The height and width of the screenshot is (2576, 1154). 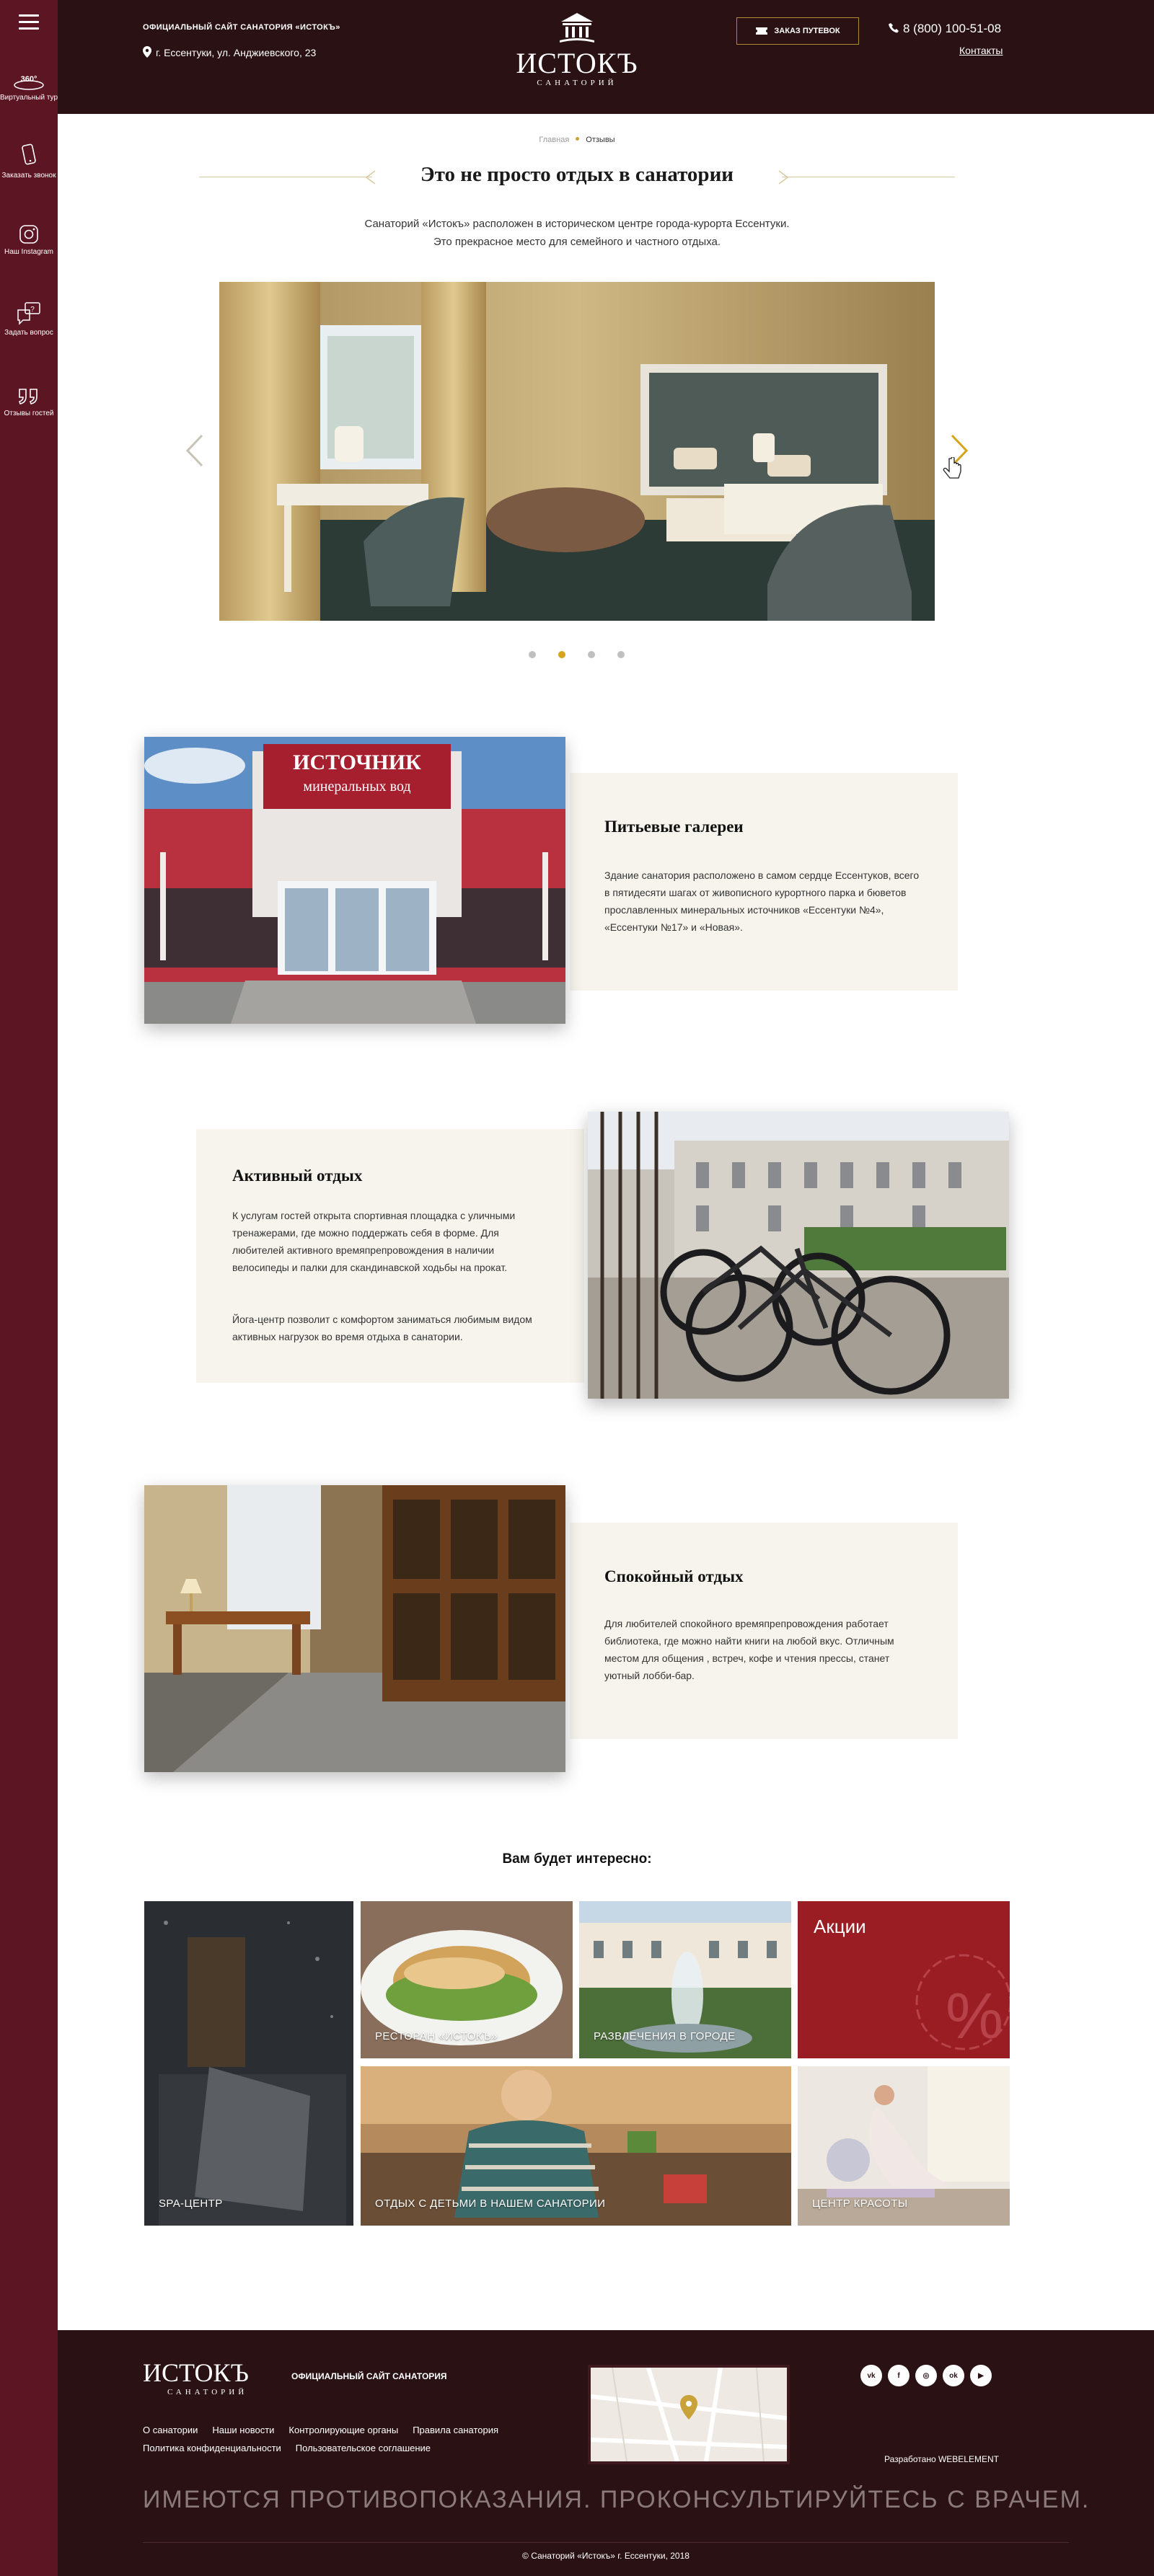 I want to click on breadcrumb-current: Отзывы, so click(x=600, y=140).